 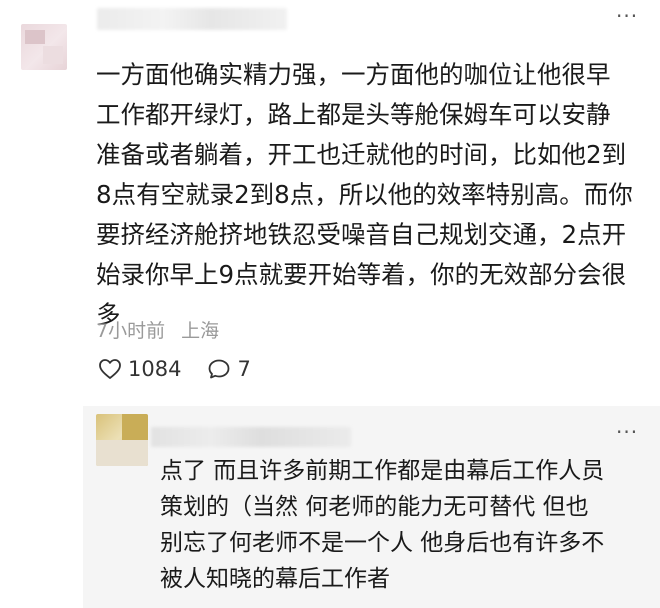 What do you see at coordinates (192, 19) in the screenshot?
I see `commenter-name-blurred` at bounding box center [192, 19].